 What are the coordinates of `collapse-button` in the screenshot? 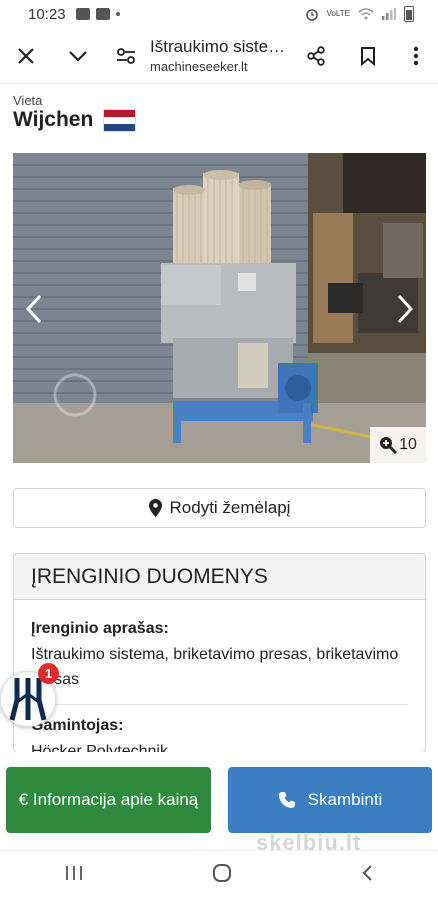 It's located at (78, 56).